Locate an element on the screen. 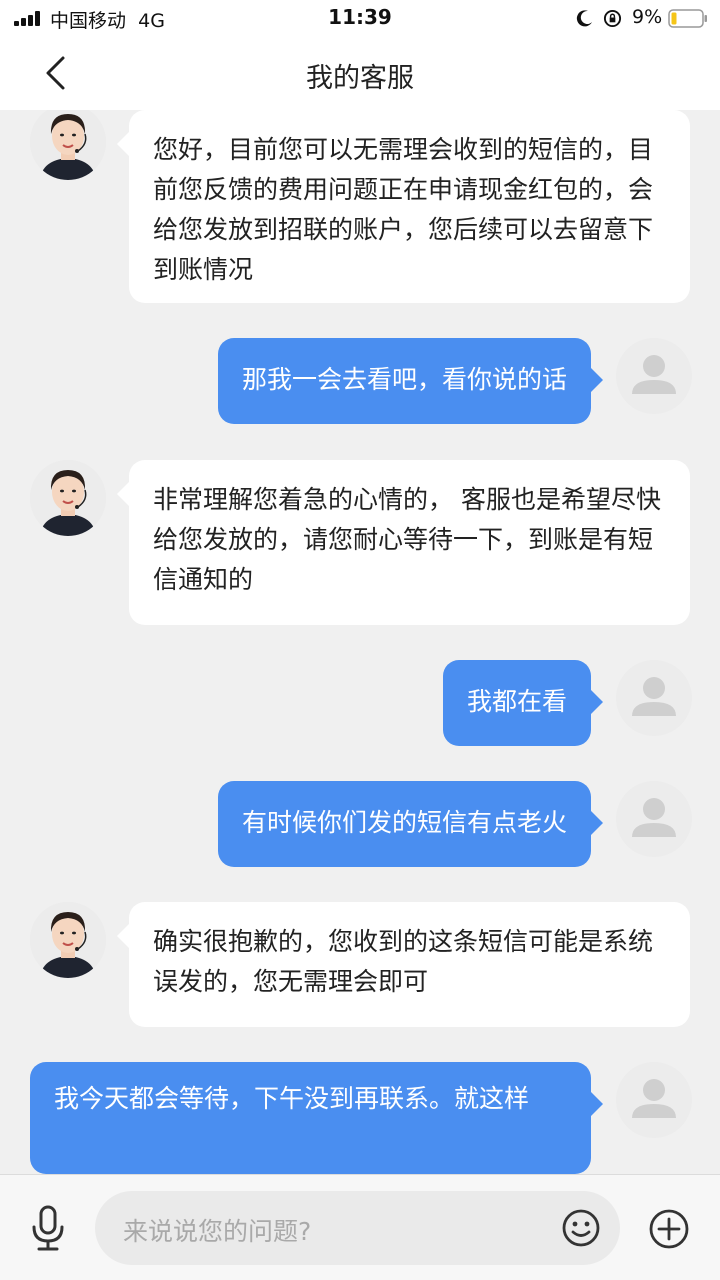  emoji-button is located at coordinates (581, 1228).